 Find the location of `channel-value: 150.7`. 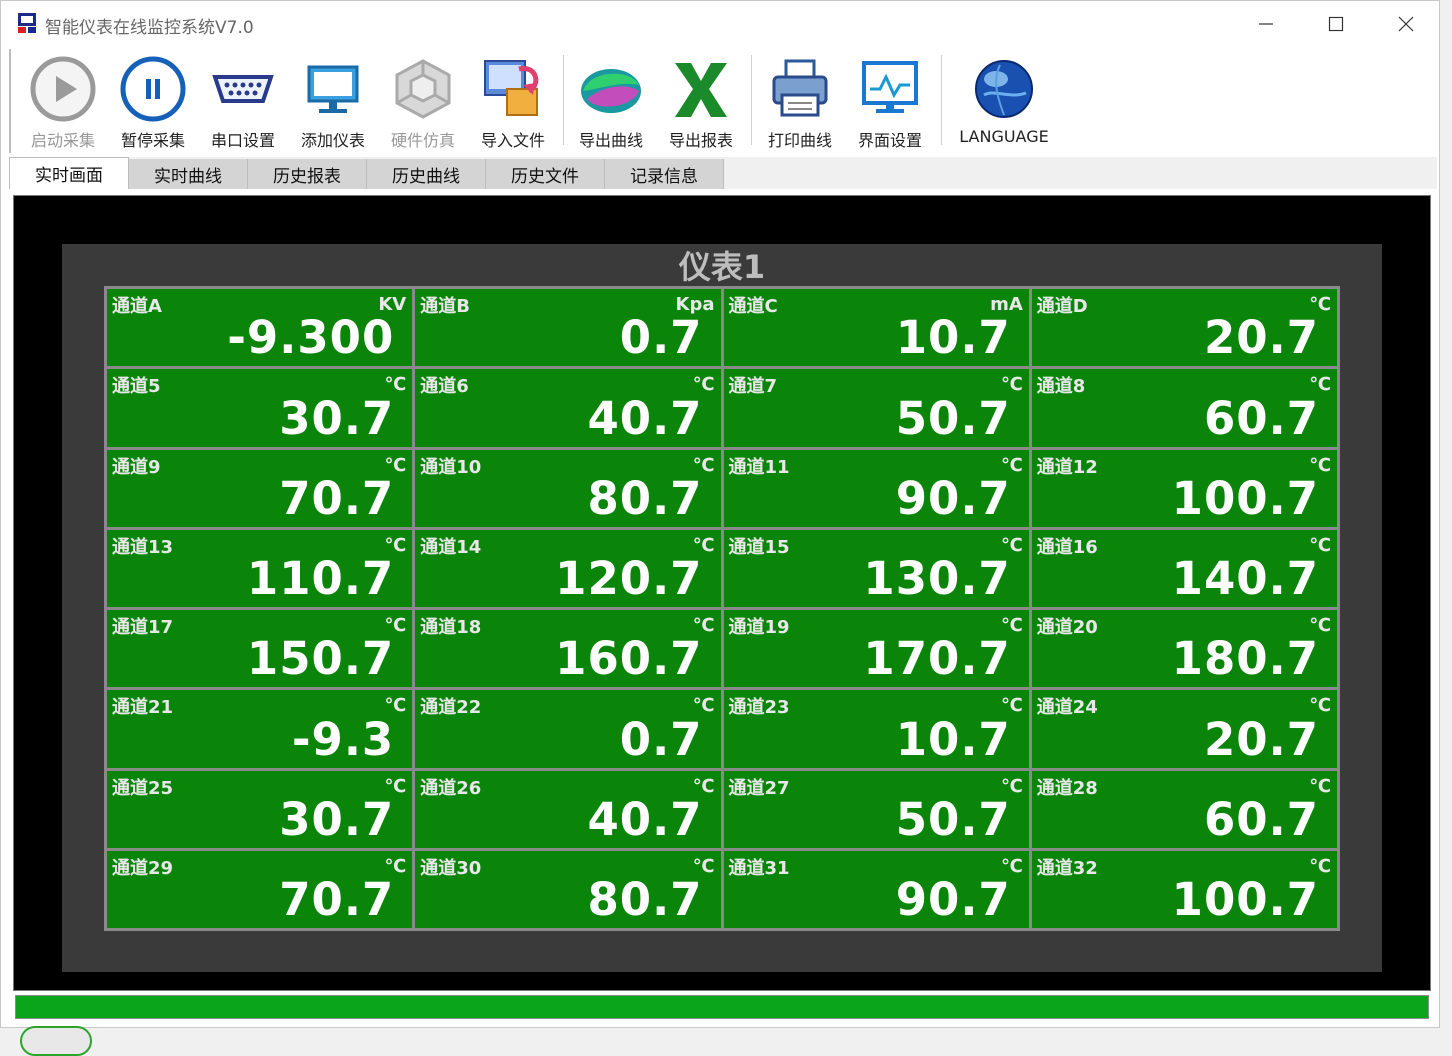

channel-value: 150.7 is located at coordinates (320, 659).